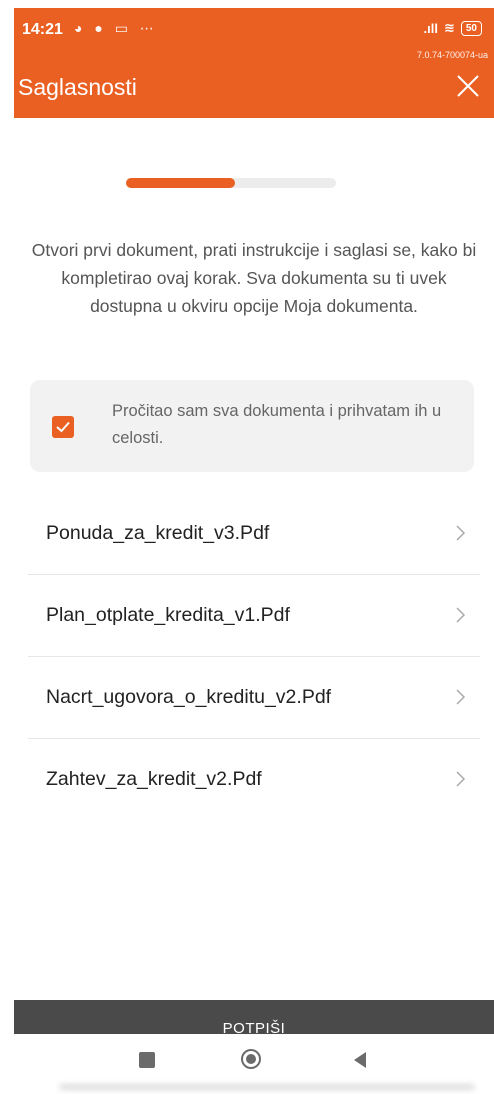  I want to click on list-item-document: Nacrt_ugovora_o_kreditu_v2.Pdf, so click(254, 698).